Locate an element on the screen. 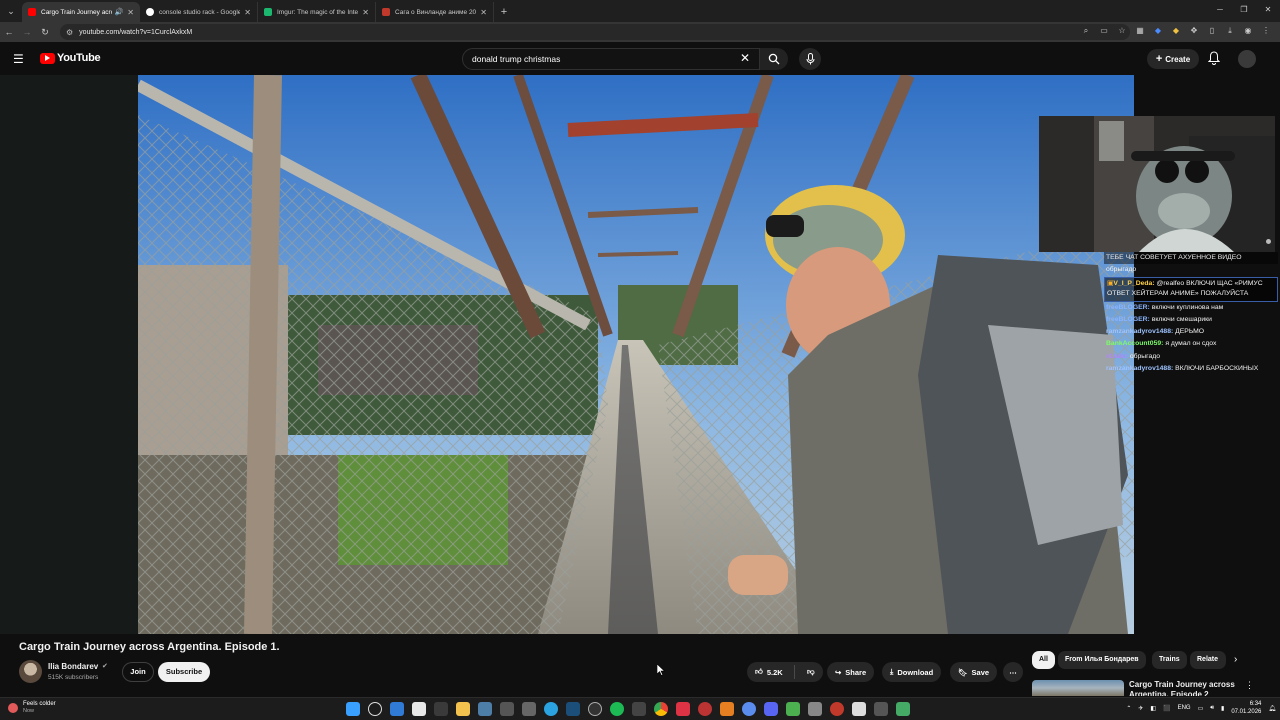 The image size is (1280, 720). discord-icon is located at coordinates (771, 709).